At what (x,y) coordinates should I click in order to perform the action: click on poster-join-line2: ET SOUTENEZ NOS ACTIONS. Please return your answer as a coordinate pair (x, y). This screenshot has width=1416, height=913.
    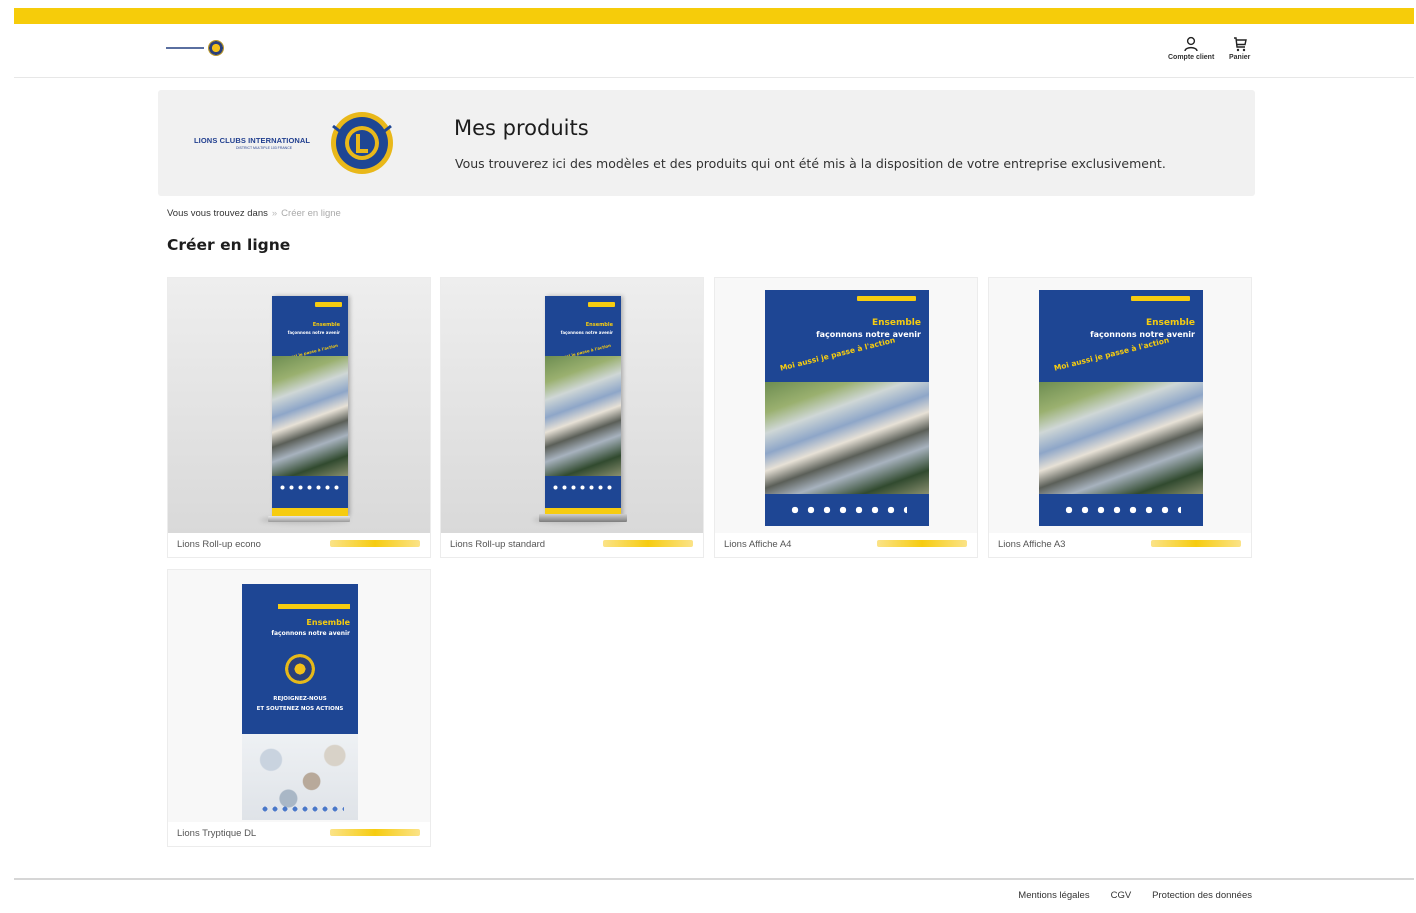
    Looking at the image, I should click on (300, 709).